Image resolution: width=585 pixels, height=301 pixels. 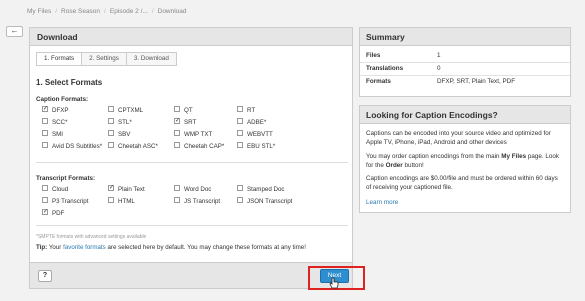 What do you see at coordinates (66, 178) in the screenshot?
I see `transcript-formats-label: Transcript Formats:` at bounding box center [66, 178].